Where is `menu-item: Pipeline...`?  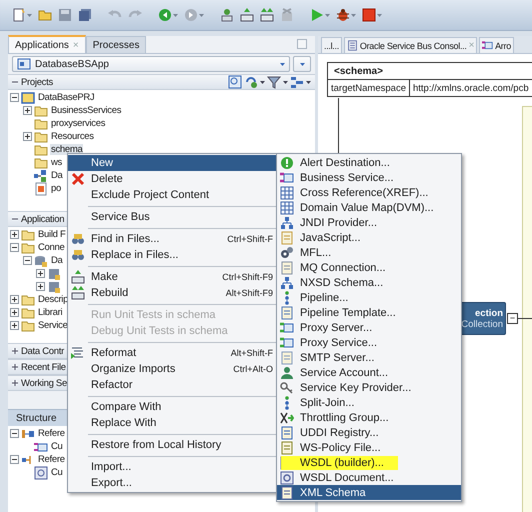
menu-item: Pipeline... is located at coordinates (369, 297).